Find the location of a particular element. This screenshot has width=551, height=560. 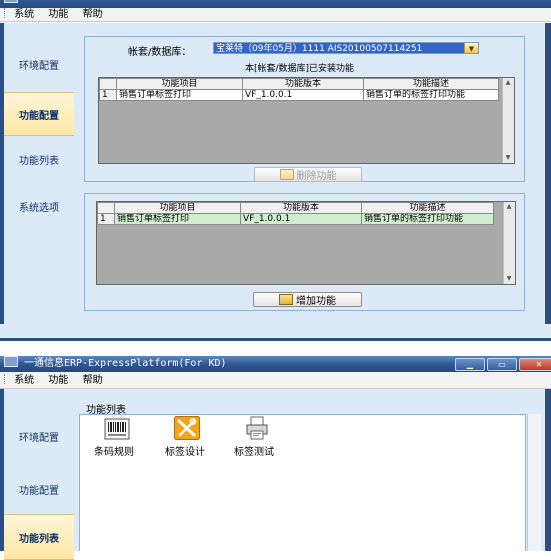

delete-function-button: 删除功能 is located at coordinates (308, 174).